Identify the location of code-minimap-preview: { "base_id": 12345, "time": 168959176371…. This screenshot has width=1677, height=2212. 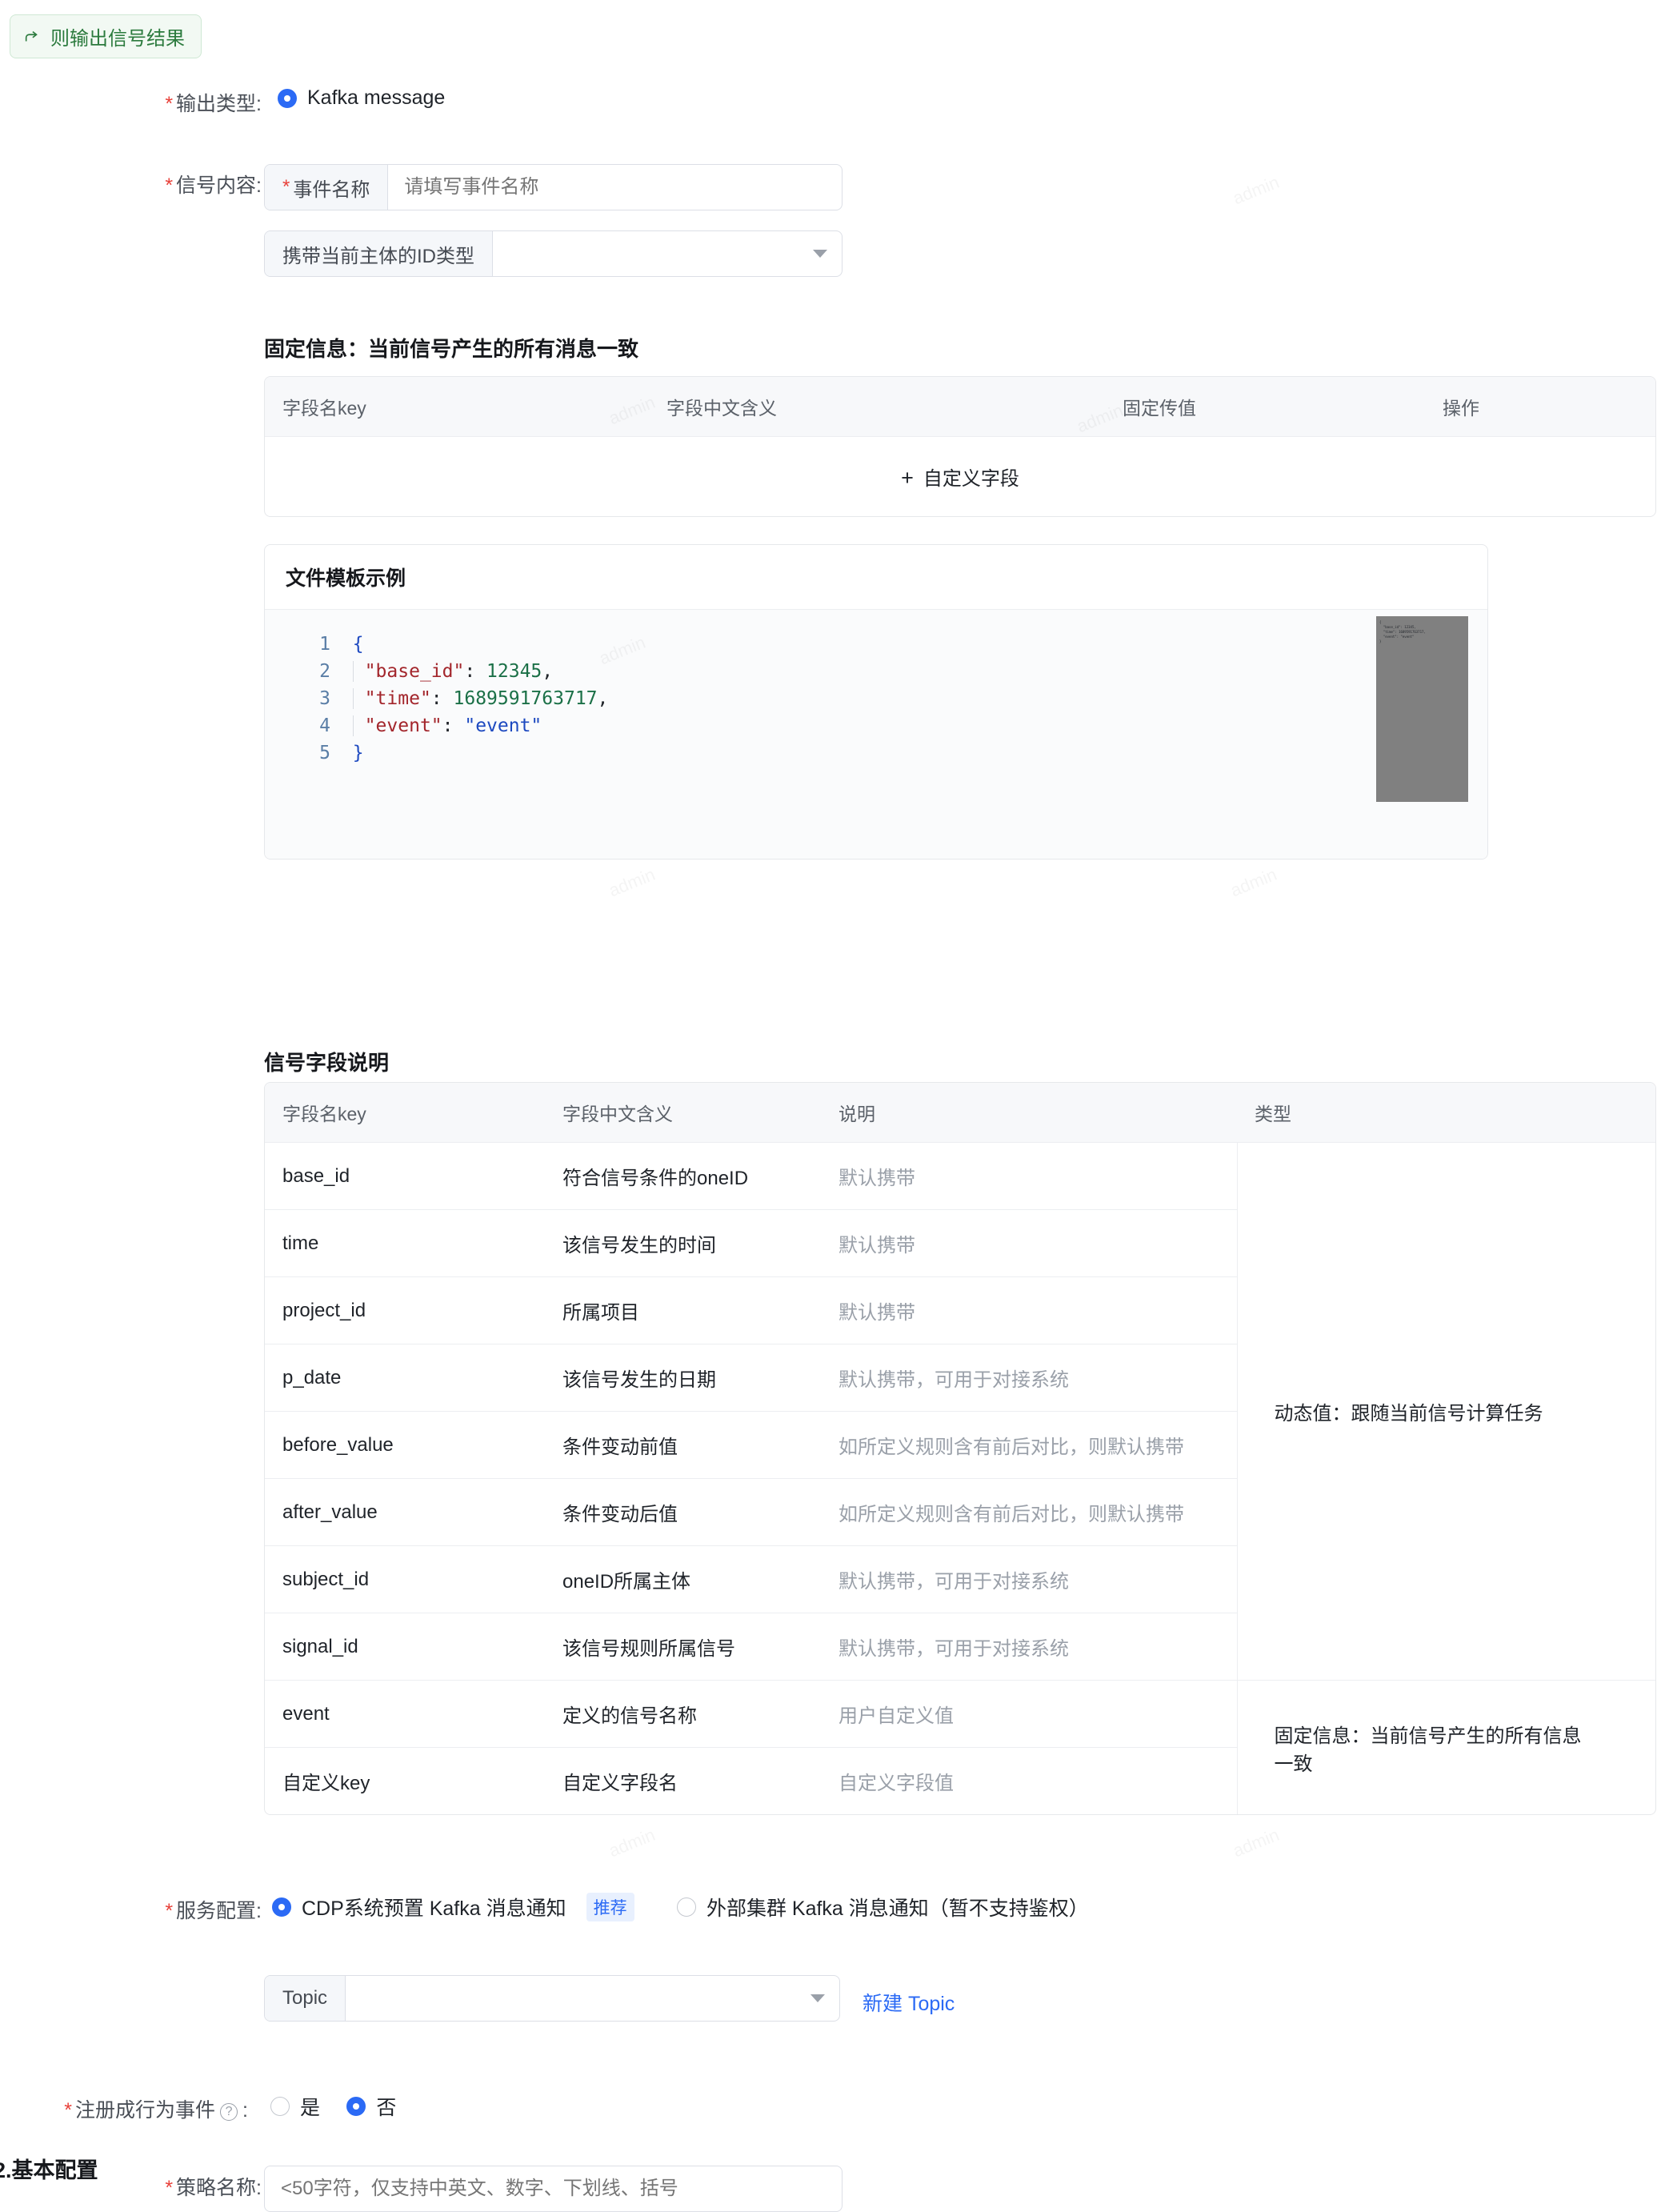
(1402, 631).